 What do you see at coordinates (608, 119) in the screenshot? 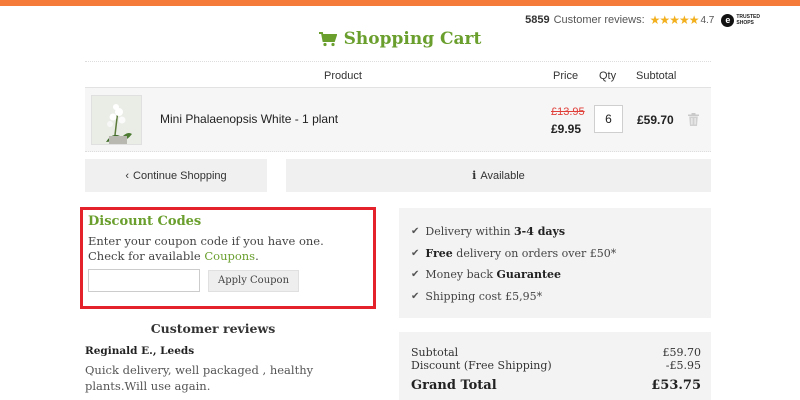
I see `quantity-input: 6` at bounding box center [608, 119].